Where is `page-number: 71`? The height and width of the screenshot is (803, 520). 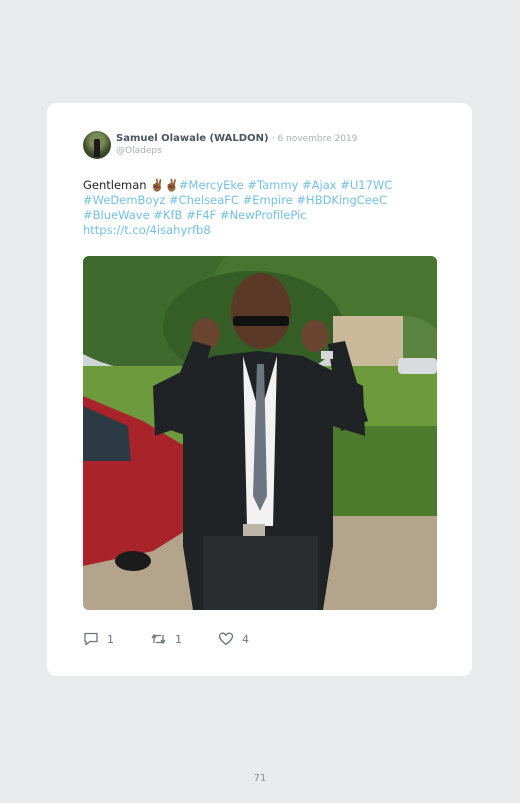 page-number: 71 is located at coordinates (260, 778).